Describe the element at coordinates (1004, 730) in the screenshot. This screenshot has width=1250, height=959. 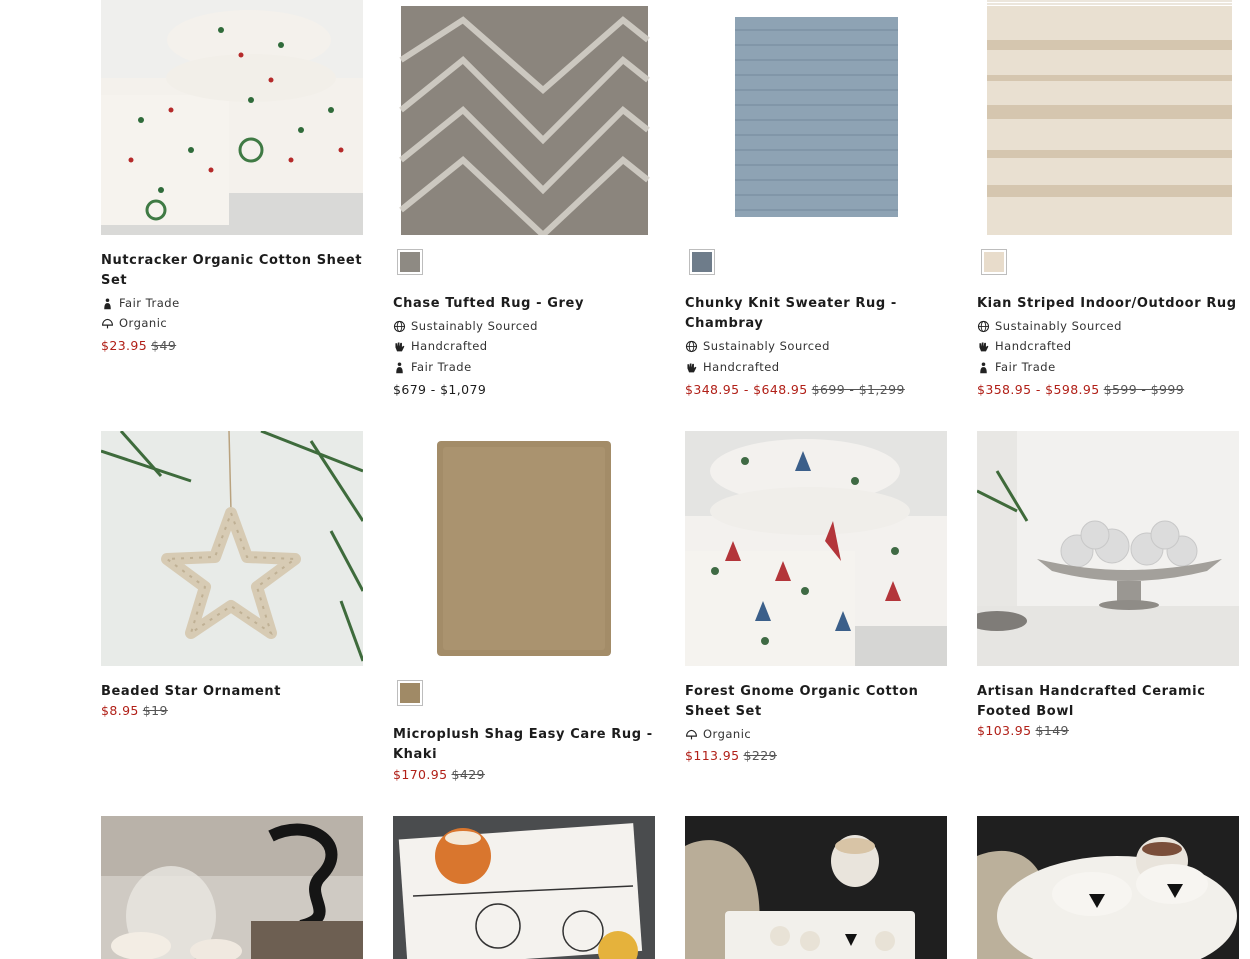
I see `sale-price: $103.95` at that location.